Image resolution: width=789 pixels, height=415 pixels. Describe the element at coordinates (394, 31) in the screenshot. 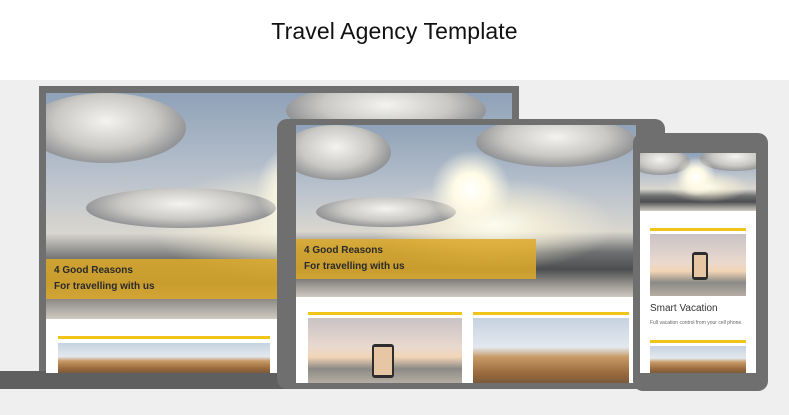

I see `page-title: Travel Agency Template` at that location.